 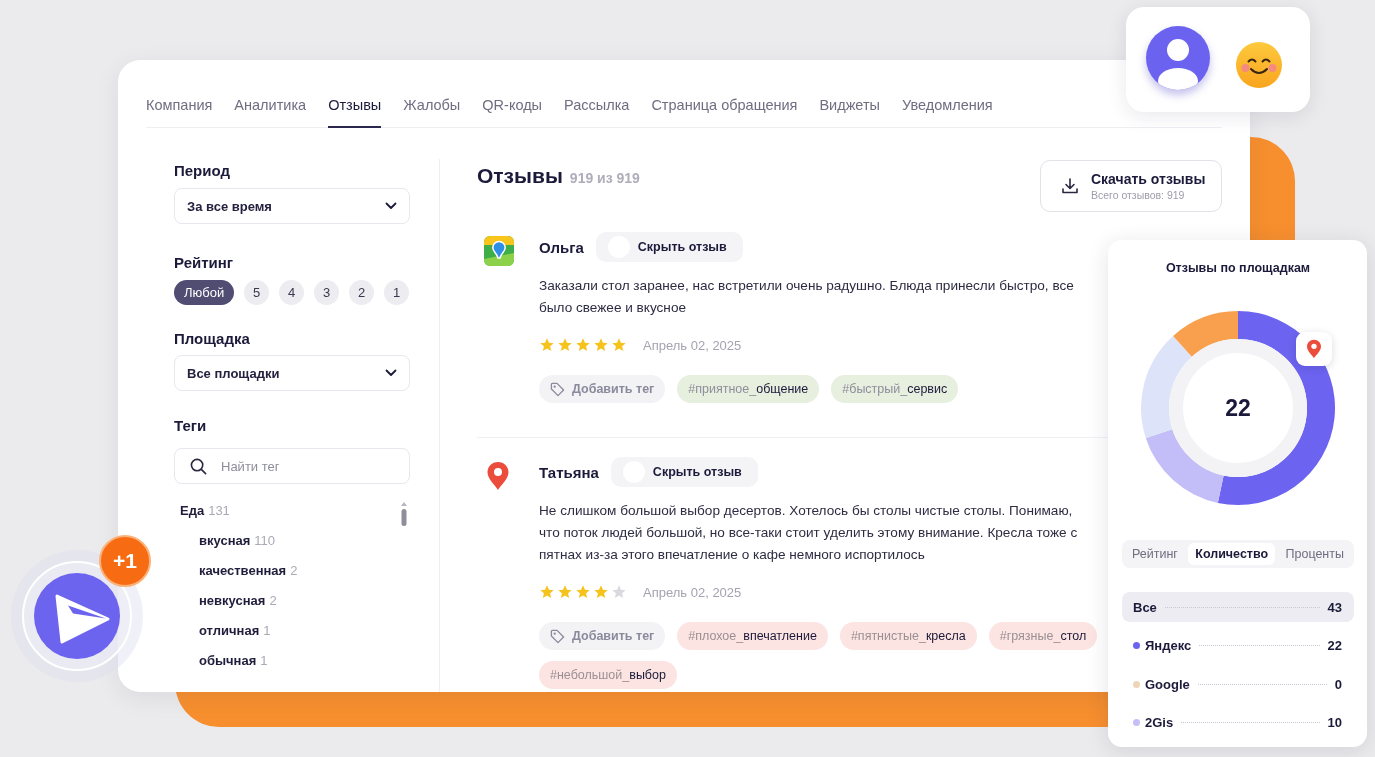 I want to click on rating-chip: 2, so click(x=362, y=292).